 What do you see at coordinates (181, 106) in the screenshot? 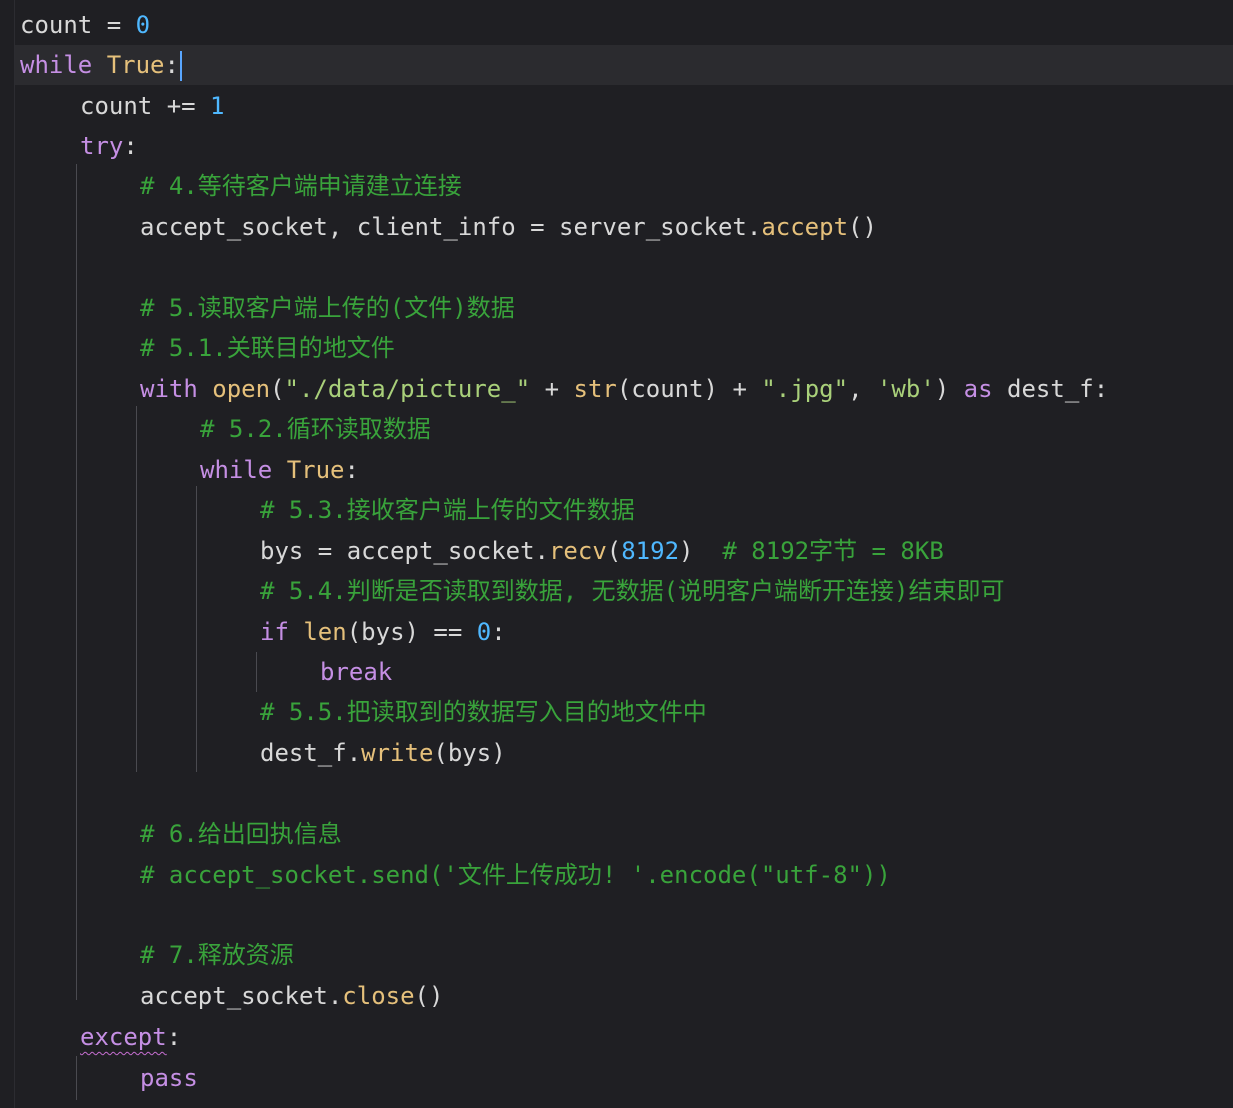
I see `code-token: +=` at bounding box center [181, 106].